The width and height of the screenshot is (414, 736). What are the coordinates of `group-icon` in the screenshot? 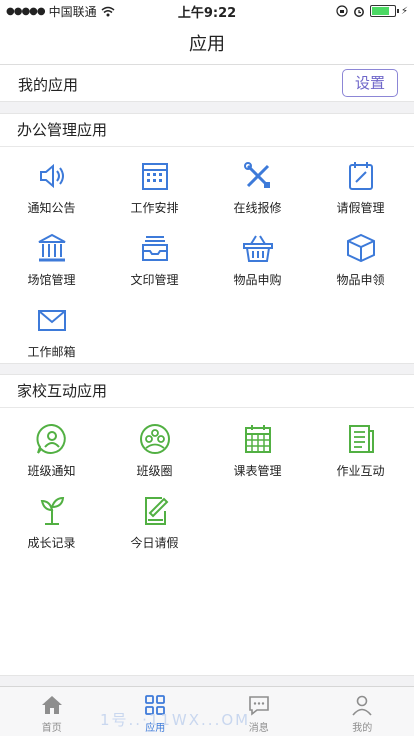 It's located at (154, 439).